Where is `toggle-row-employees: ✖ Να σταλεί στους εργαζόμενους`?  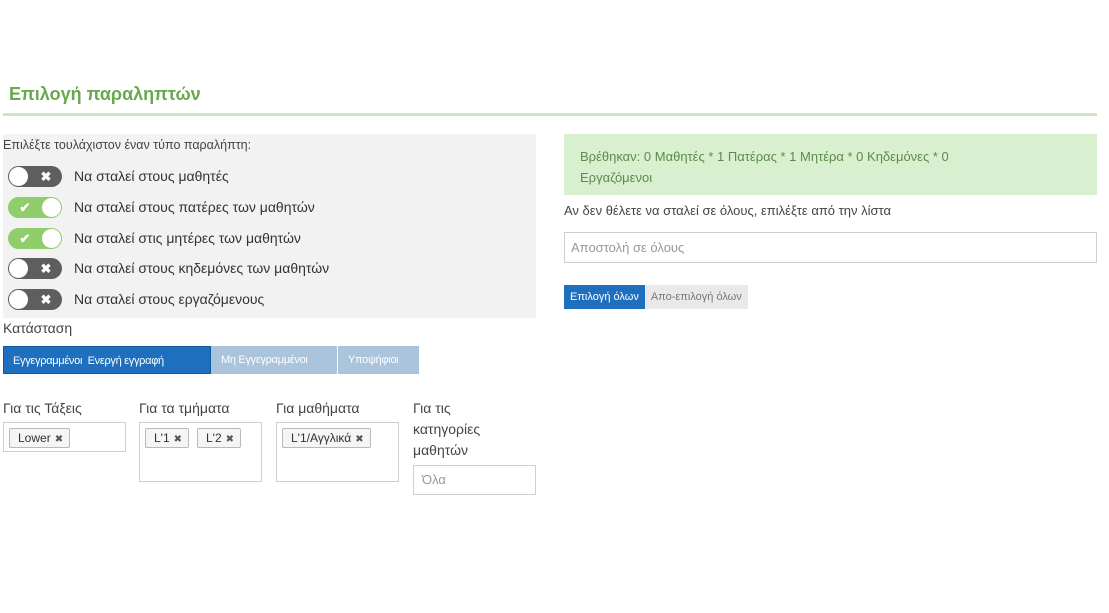
toggle-row-employees: ✖ Να σταλεί στους εργαζόμενους is located at coordinates (136, 299).